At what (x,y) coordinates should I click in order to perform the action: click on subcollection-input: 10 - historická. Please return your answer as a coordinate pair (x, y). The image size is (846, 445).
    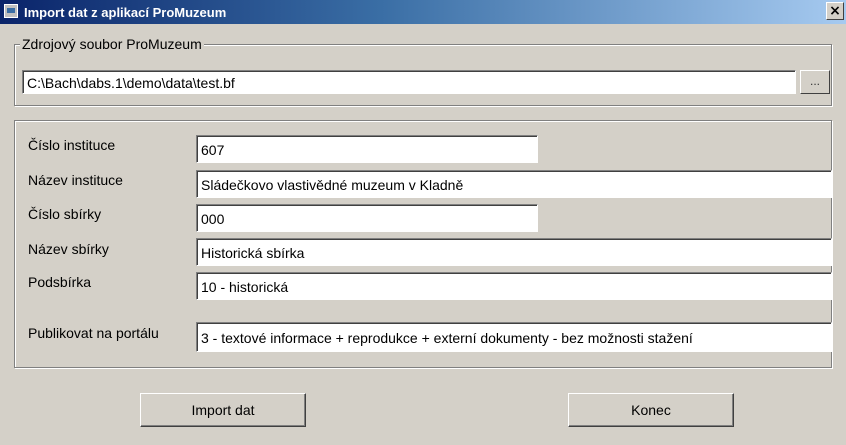
    Looking at the image, I should click on (514, 286).